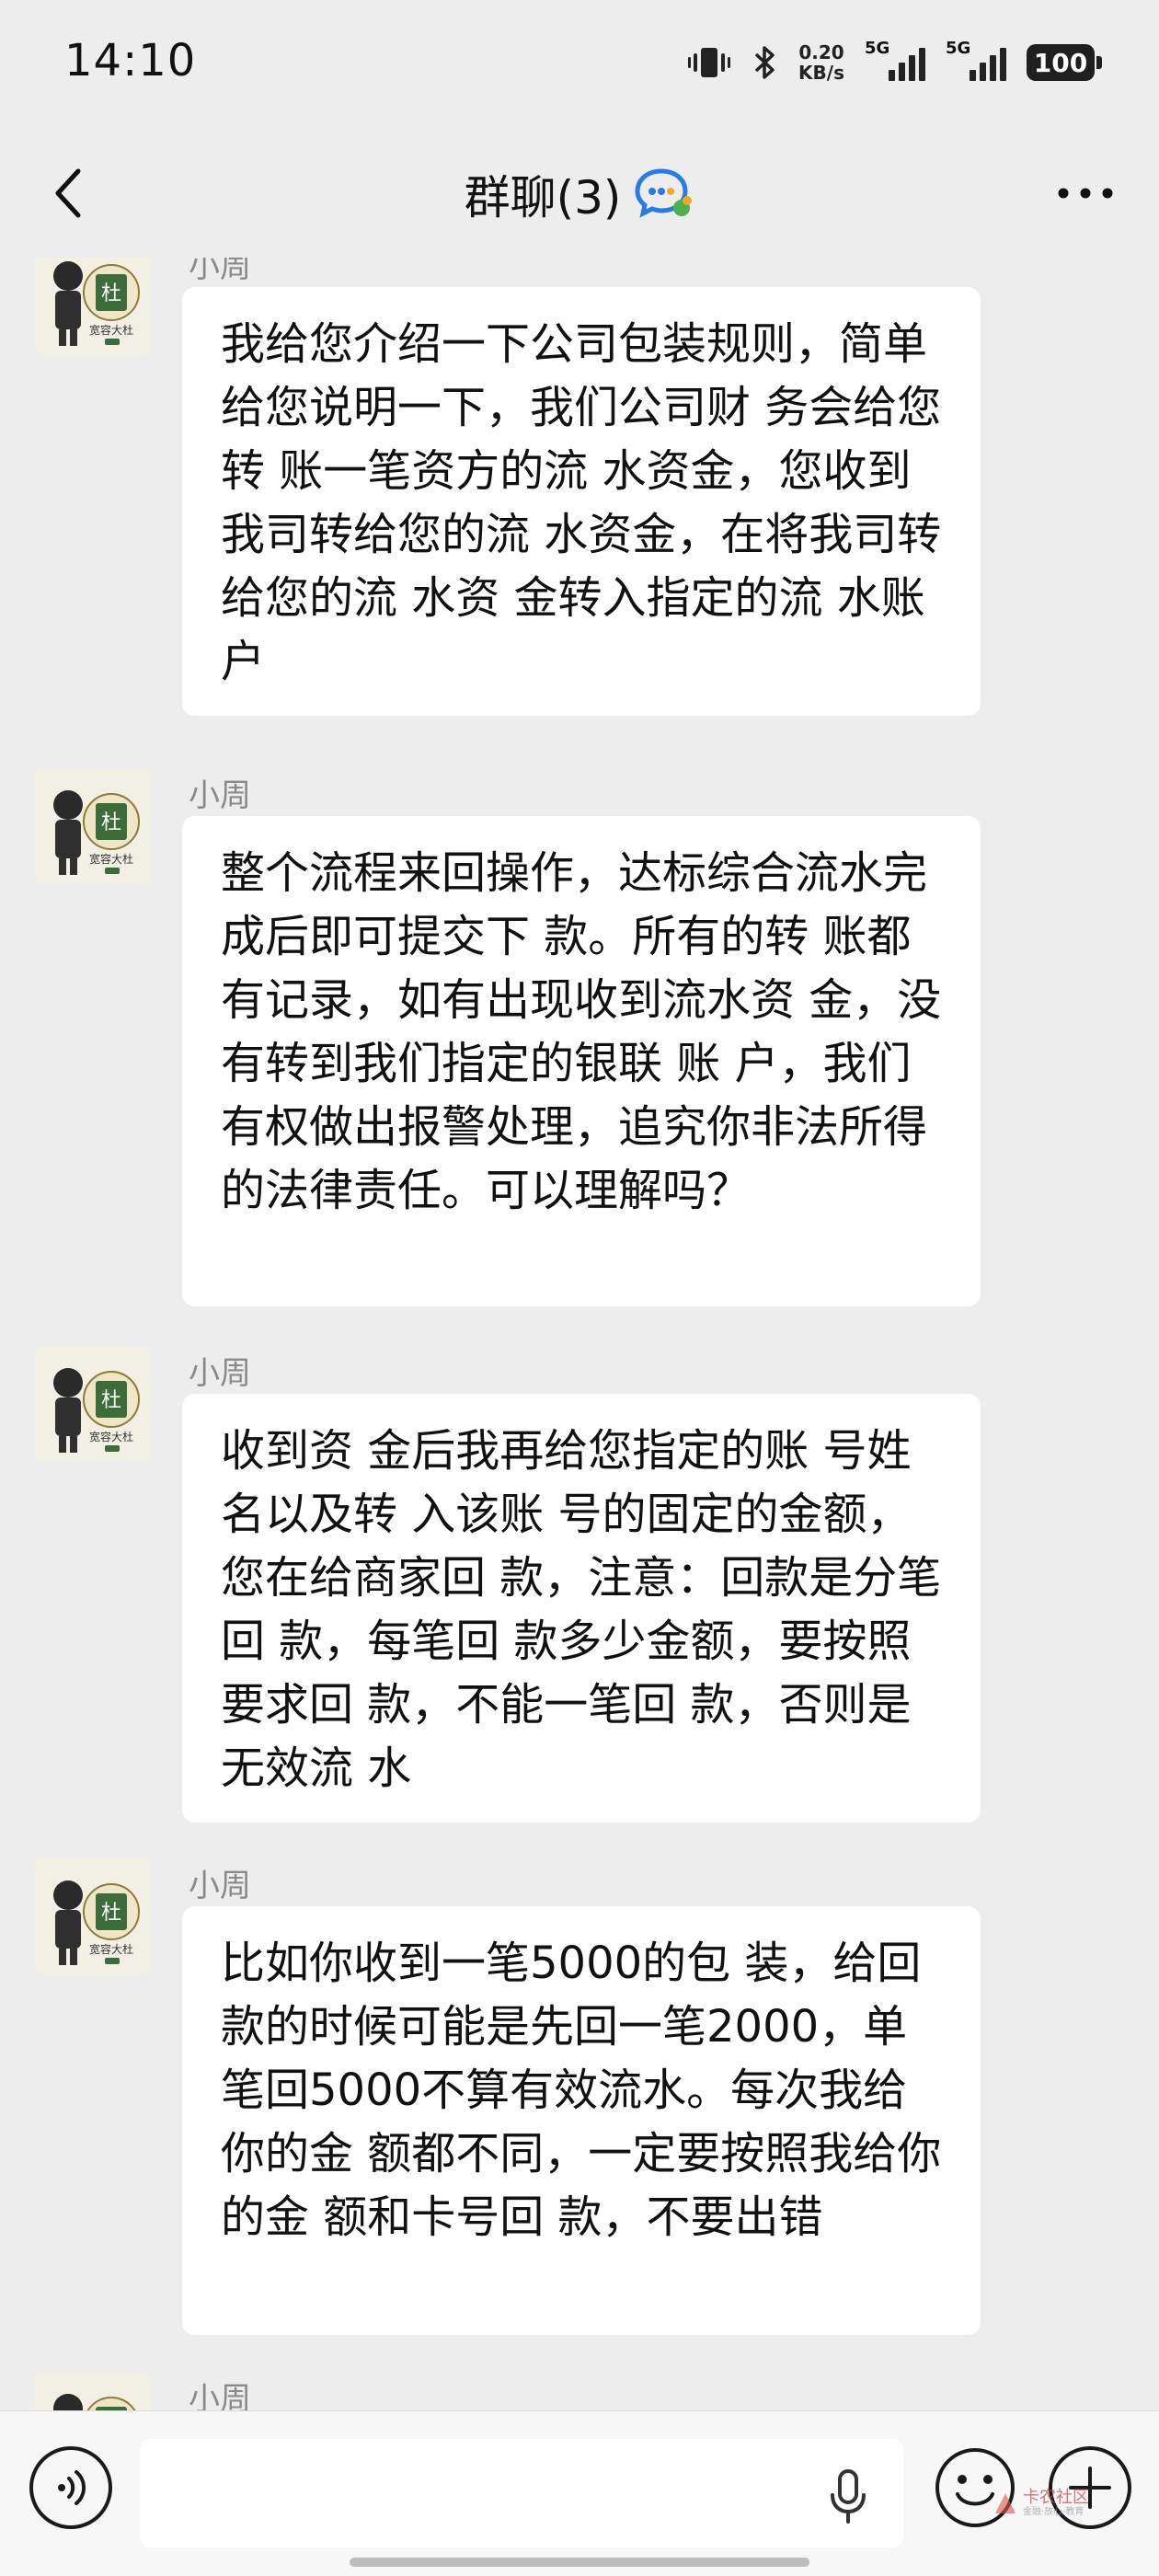  What do you see at coordinates (579, 2562) in the screenshot?
I see `home-indicator` at bounding box center [579, 2562].